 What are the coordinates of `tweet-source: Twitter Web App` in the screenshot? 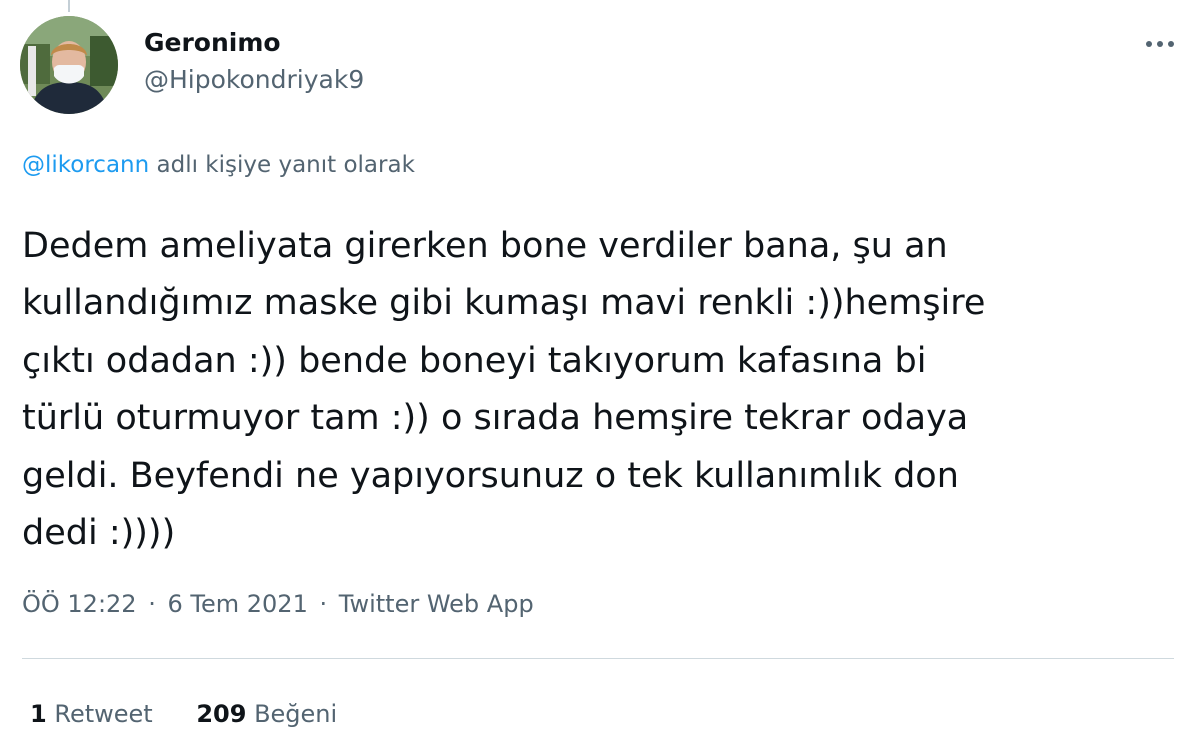 It's located at (436, 604).